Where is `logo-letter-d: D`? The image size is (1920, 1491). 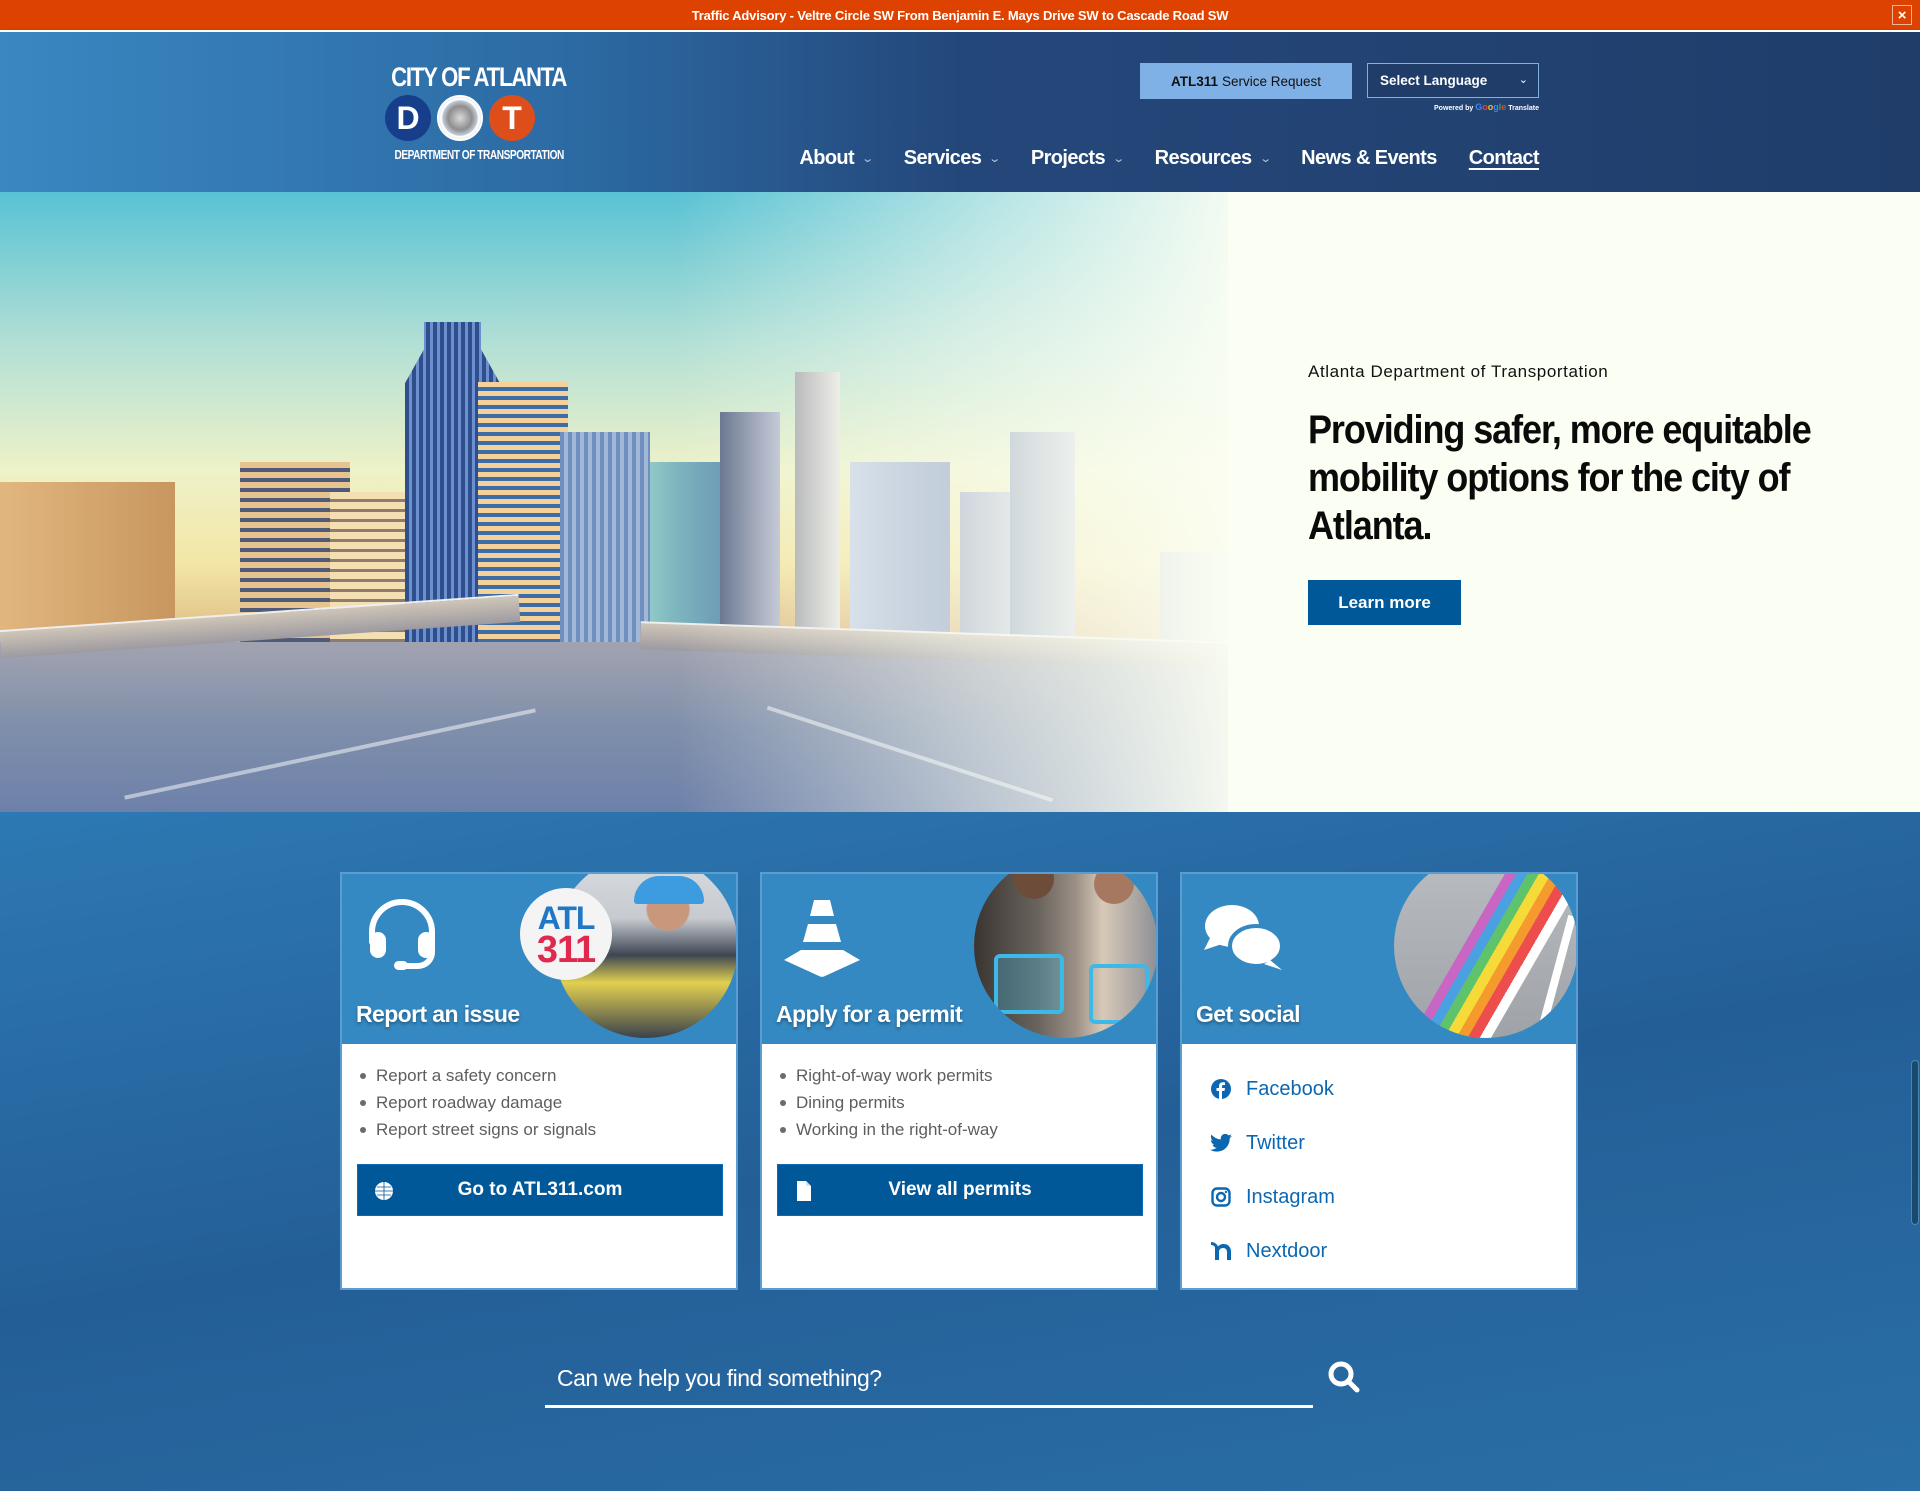 logo-letter-d: D is located at coordinates (408, 118).